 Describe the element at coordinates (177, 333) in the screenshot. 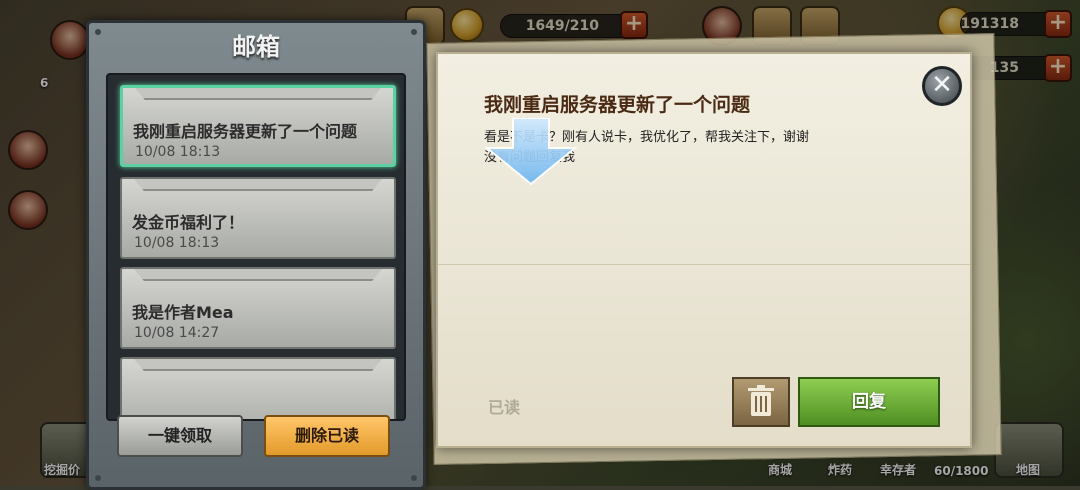

I see `mail-date: 10/08 14:27` at that location.